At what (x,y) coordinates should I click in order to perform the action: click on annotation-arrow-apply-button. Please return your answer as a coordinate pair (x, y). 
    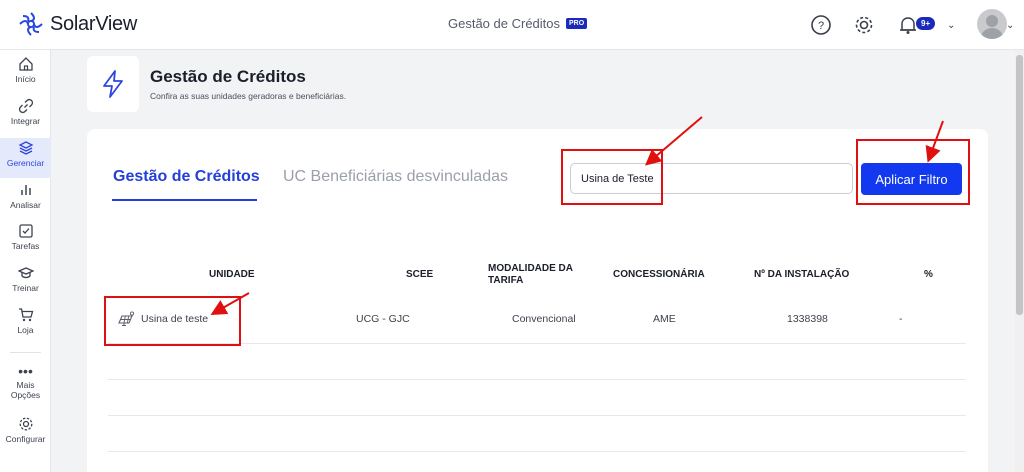
    Looking at the image, I should click on (934, 141).